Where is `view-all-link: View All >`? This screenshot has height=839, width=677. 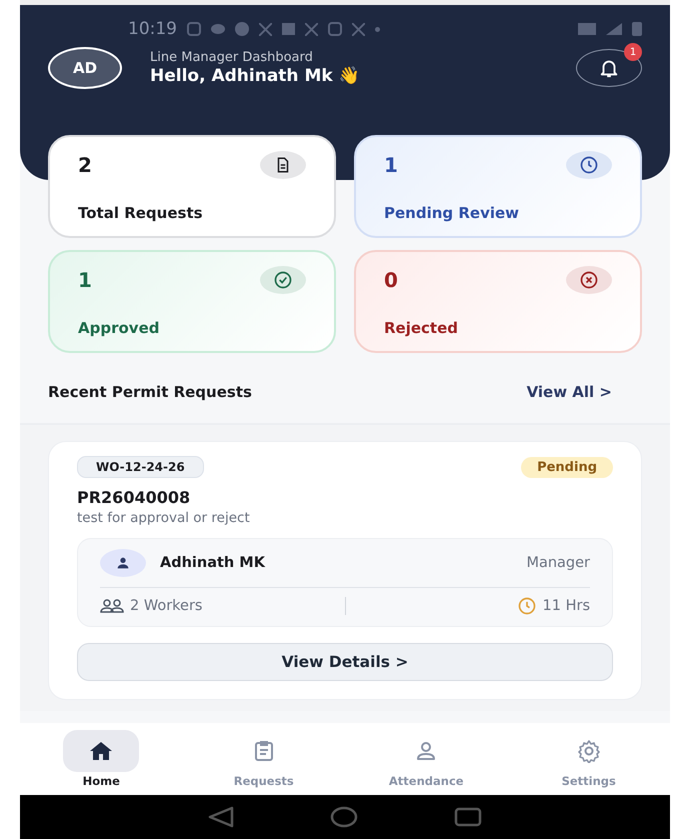 view-all-link: View All > is located at coordinates (569, 392).